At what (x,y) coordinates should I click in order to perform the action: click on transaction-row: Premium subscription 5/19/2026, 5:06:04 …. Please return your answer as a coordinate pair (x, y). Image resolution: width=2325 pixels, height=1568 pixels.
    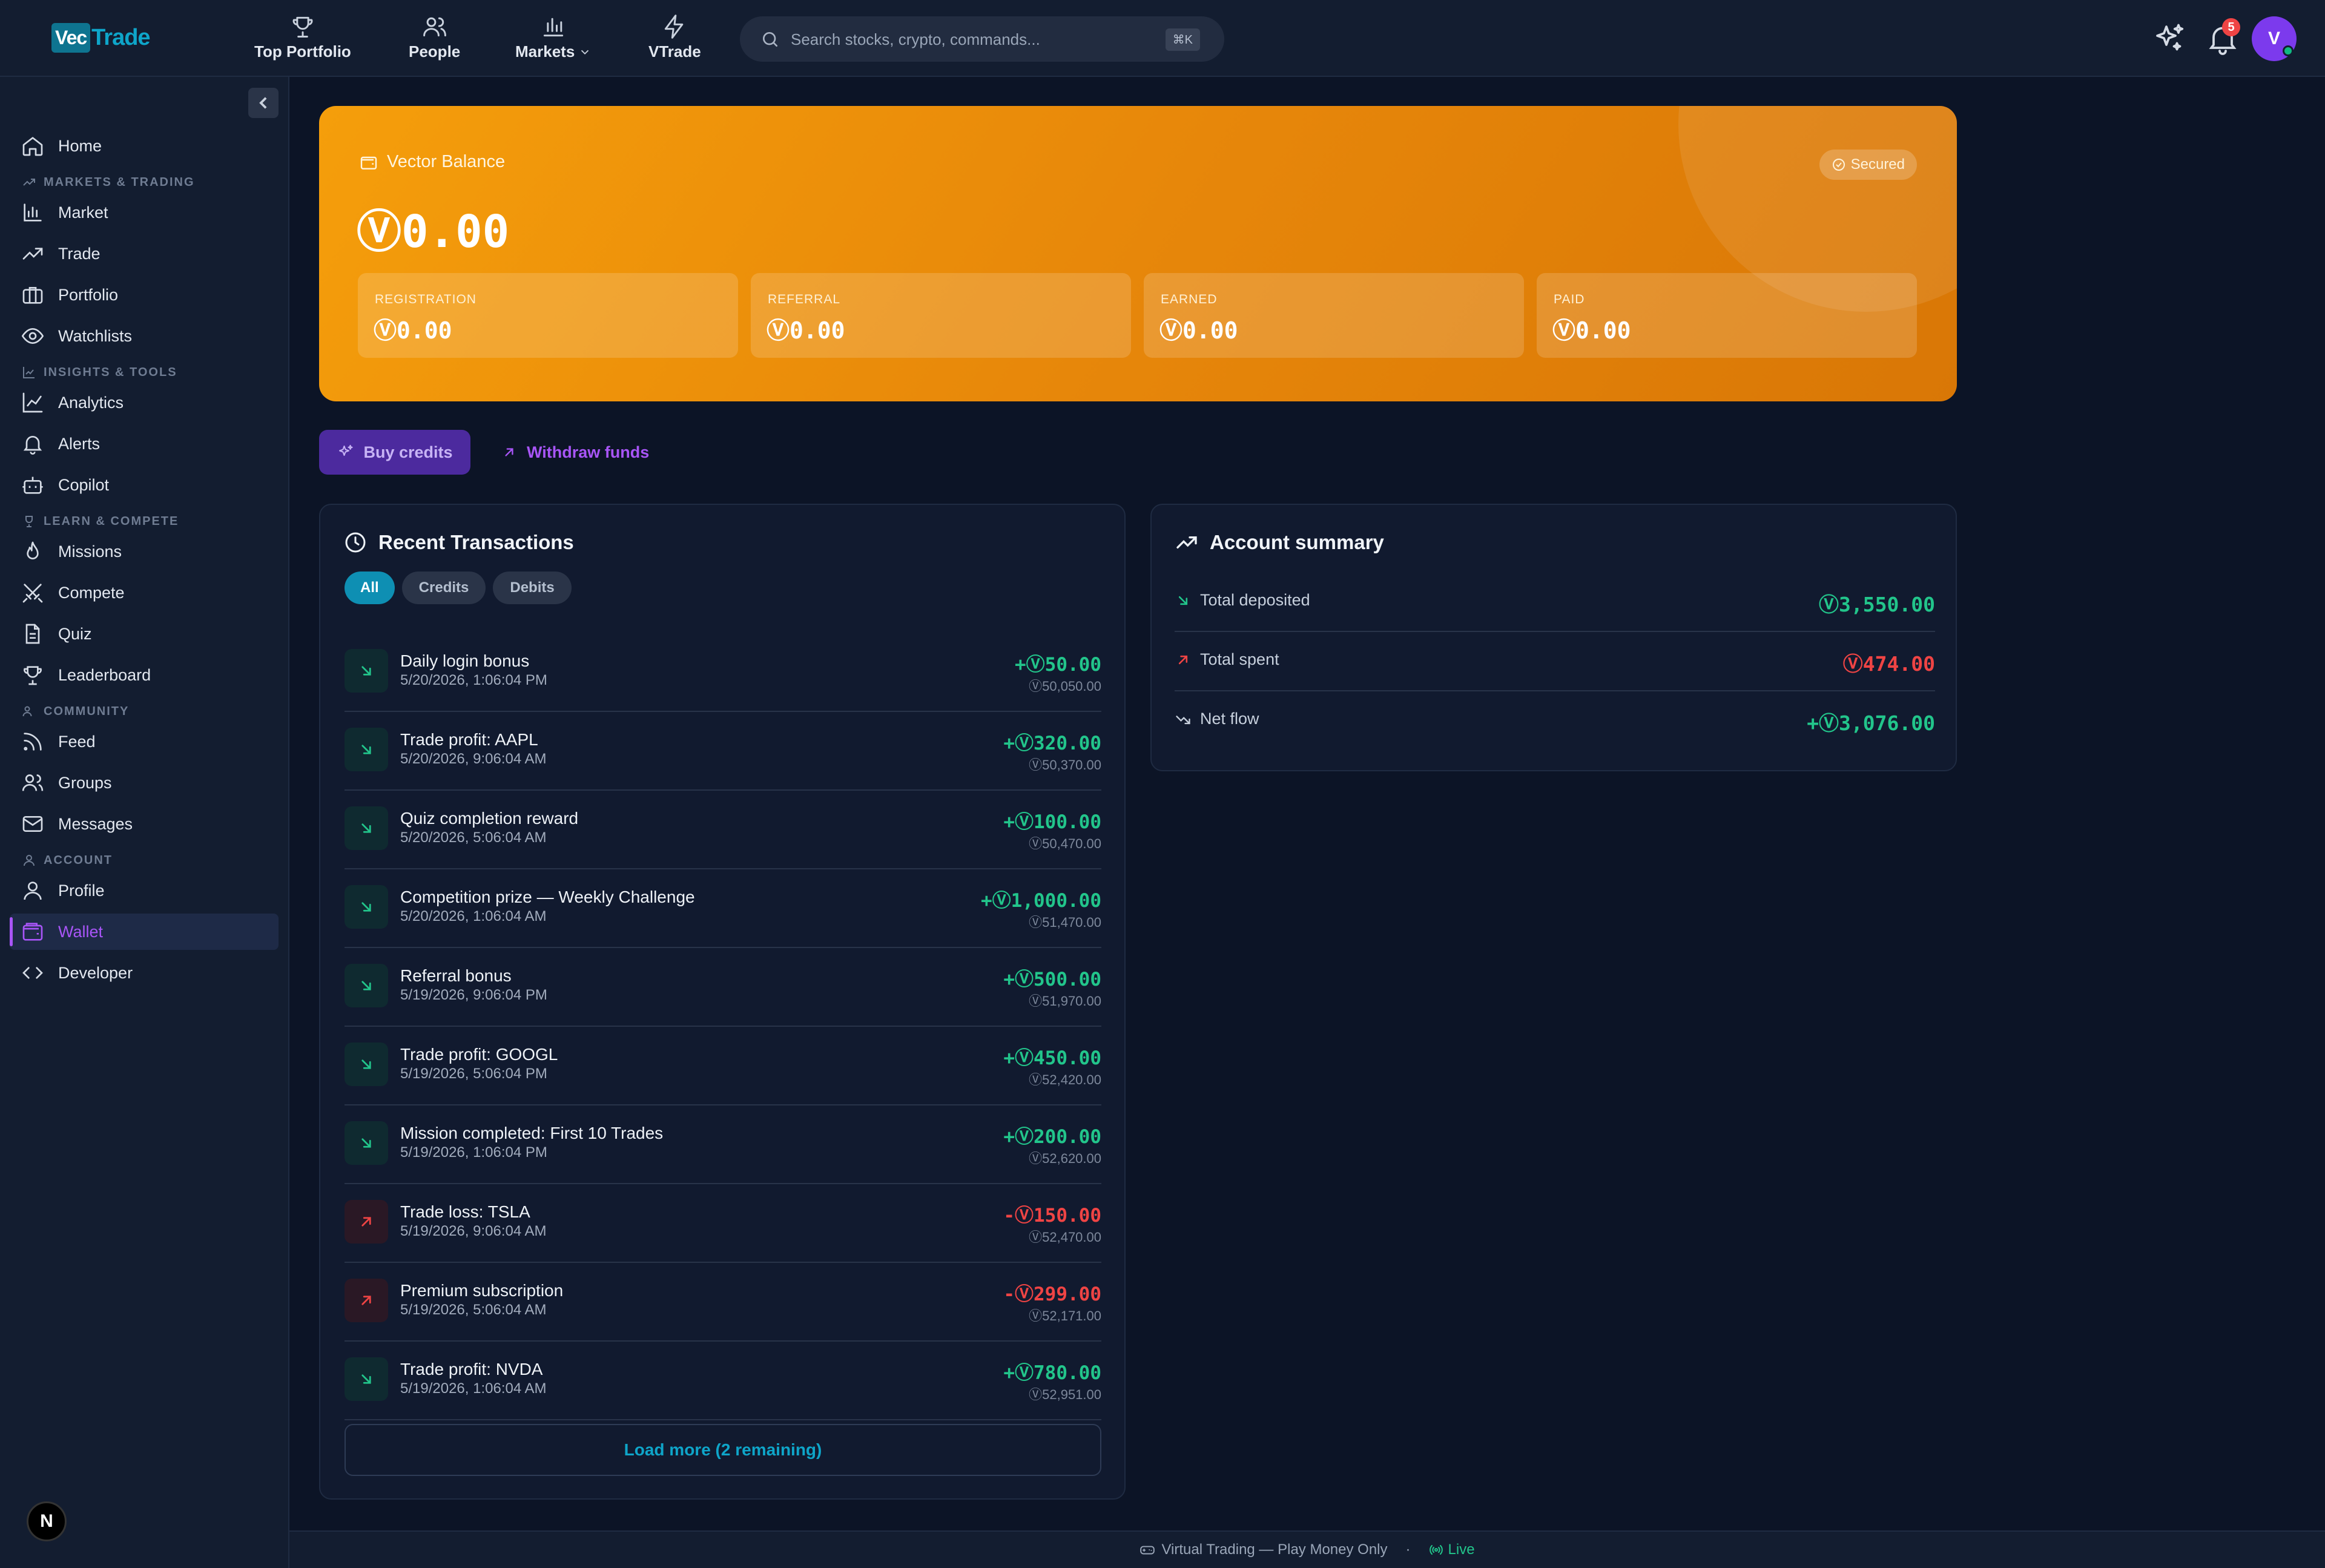
    Looking at the image, I should click on (723, 1302).